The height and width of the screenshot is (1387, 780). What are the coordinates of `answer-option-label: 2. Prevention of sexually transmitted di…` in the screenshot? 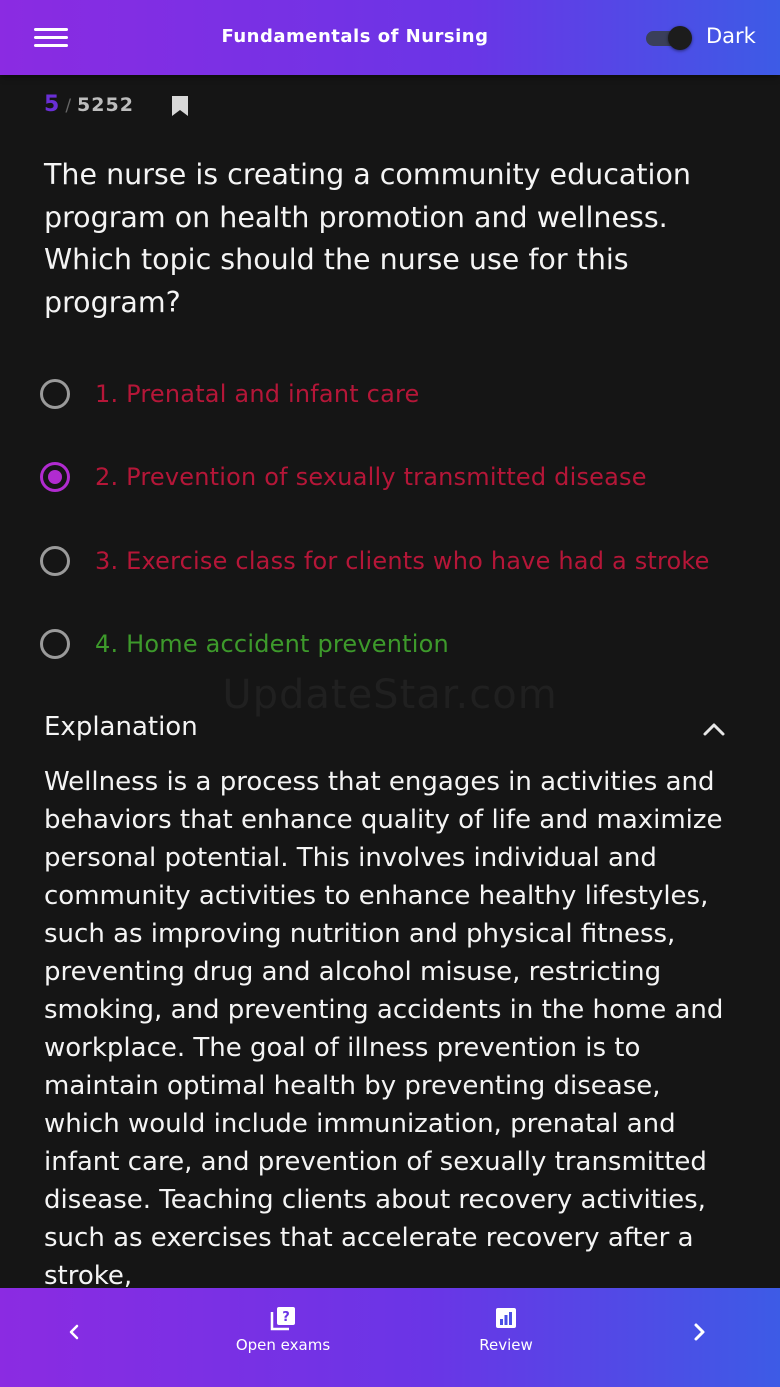 It's located at (371, 477).